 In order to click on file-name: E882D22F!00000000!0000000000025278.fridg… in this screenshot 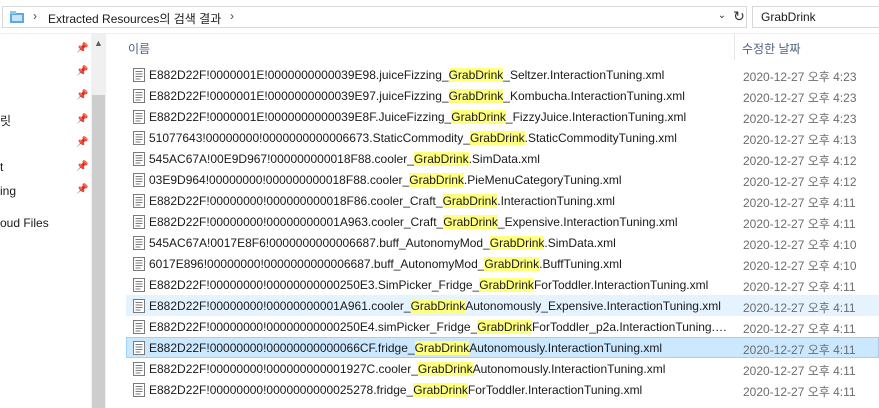, I will do `click(396, 390)`.